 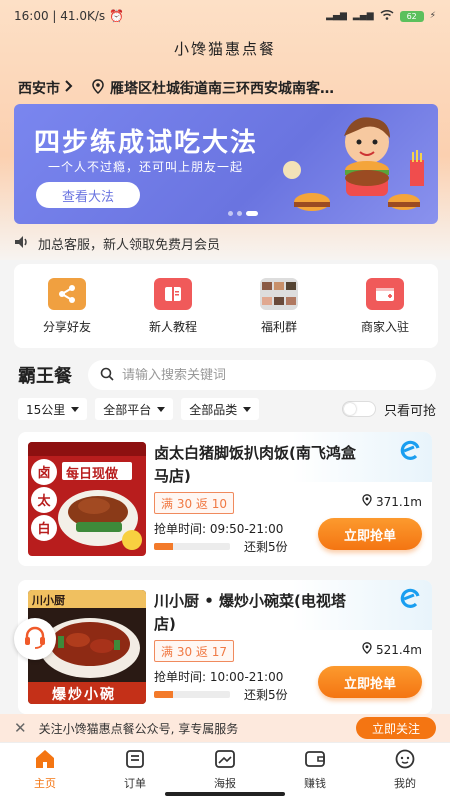 I want to click on follow-banner: ✕ 关注小馋猫惠点餐公众号, 享专属服务 立即关注, so click(x=225, y=728).